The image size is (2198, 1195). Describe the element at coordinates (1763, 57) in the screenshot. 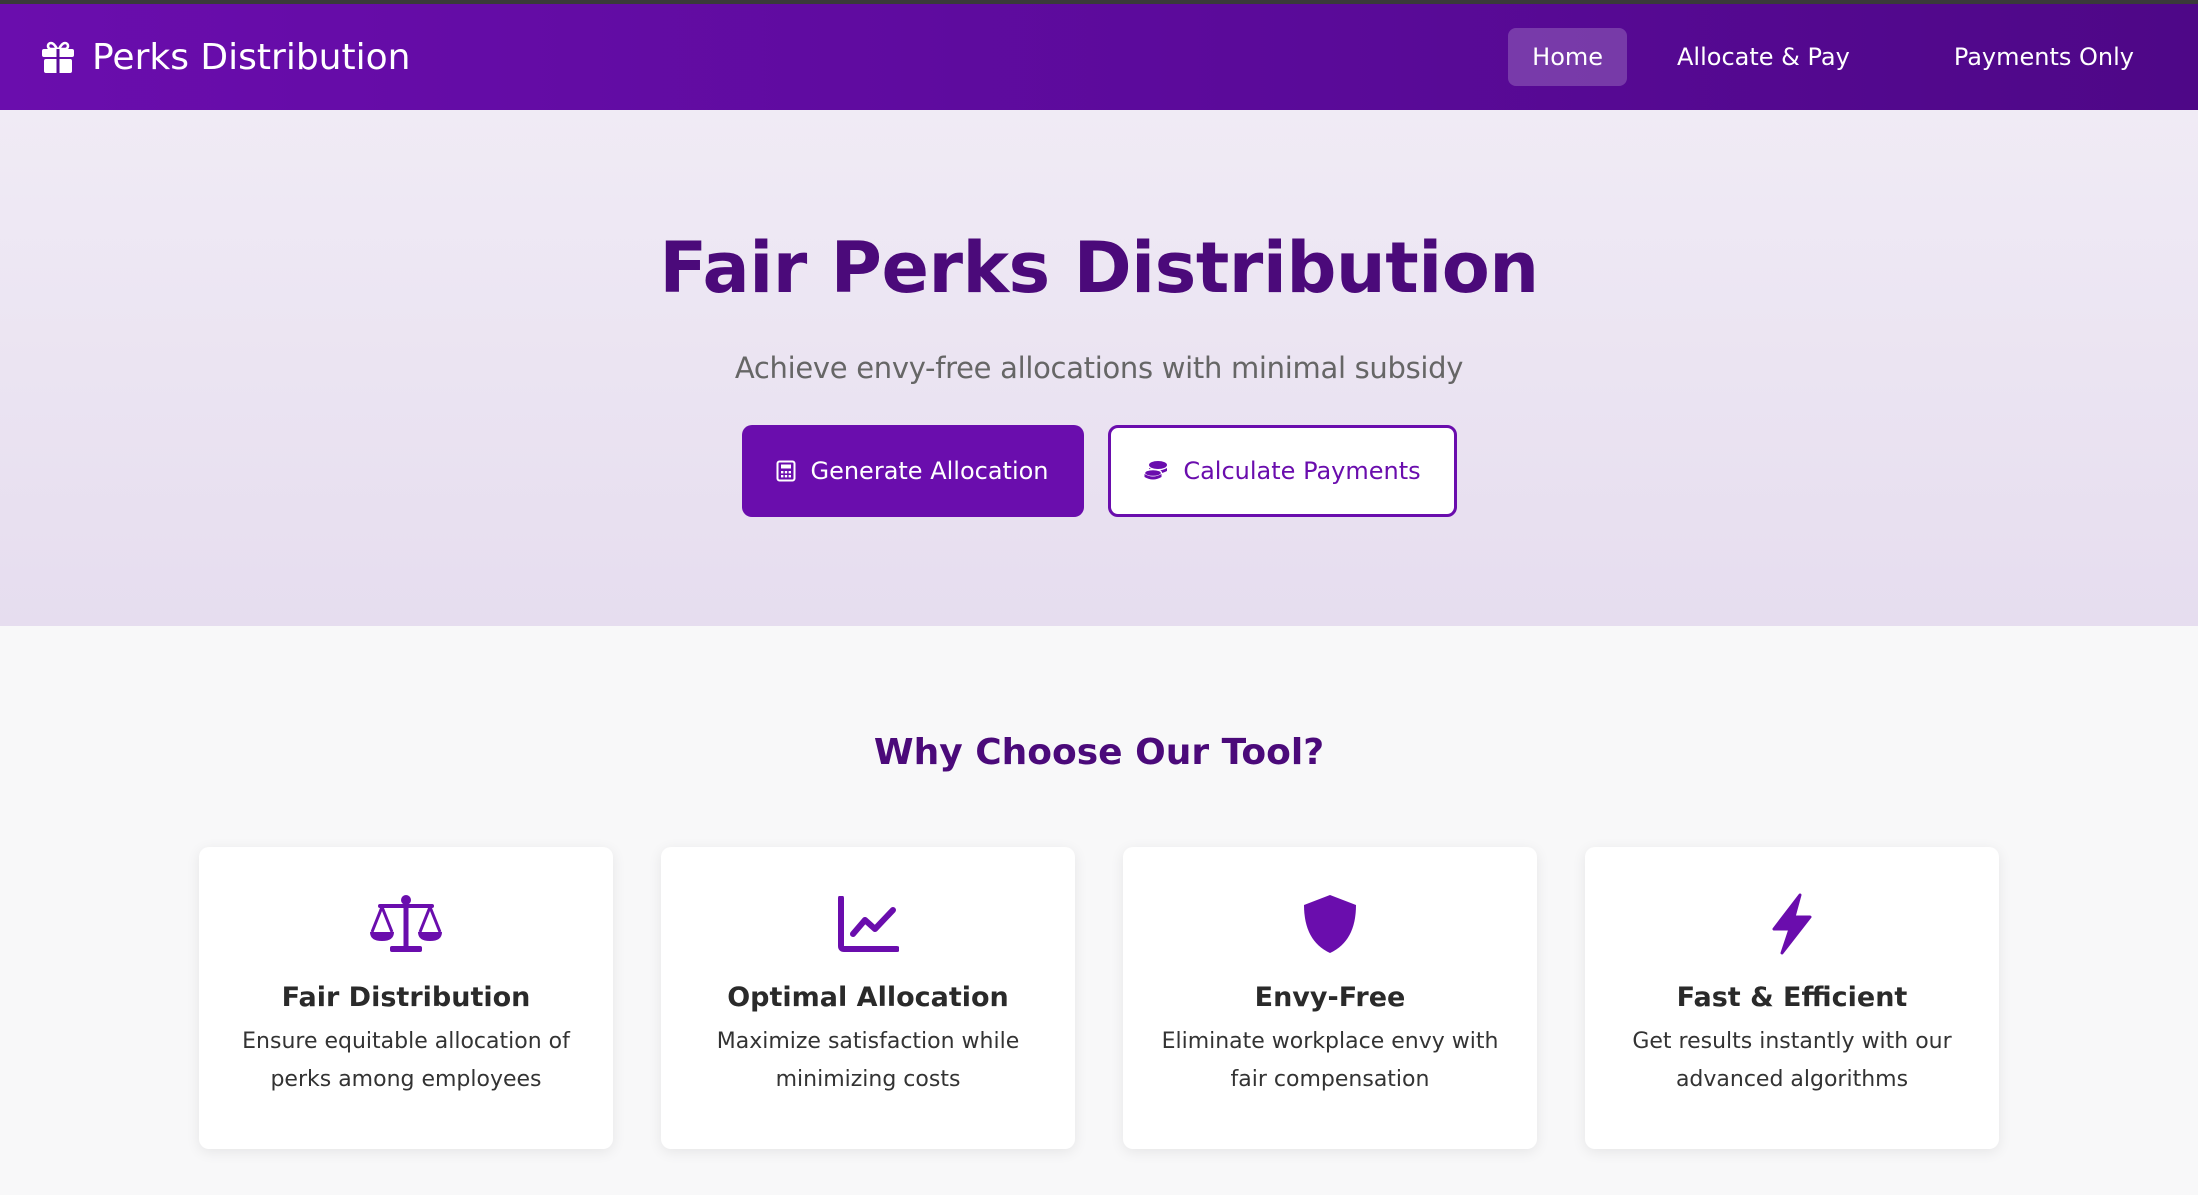

I see `nav-allocate-pay: Allocate & Pay` at that location.